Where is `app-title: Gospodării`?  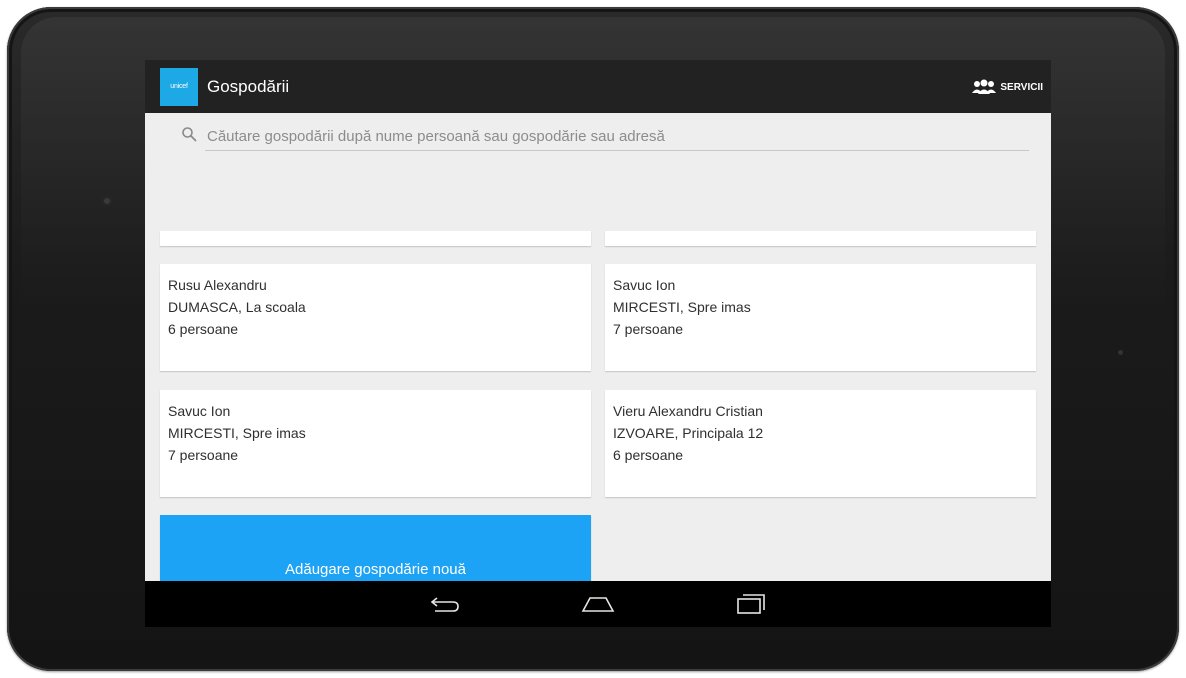 app-title: Gospodării is located at coordinates (248, 86).